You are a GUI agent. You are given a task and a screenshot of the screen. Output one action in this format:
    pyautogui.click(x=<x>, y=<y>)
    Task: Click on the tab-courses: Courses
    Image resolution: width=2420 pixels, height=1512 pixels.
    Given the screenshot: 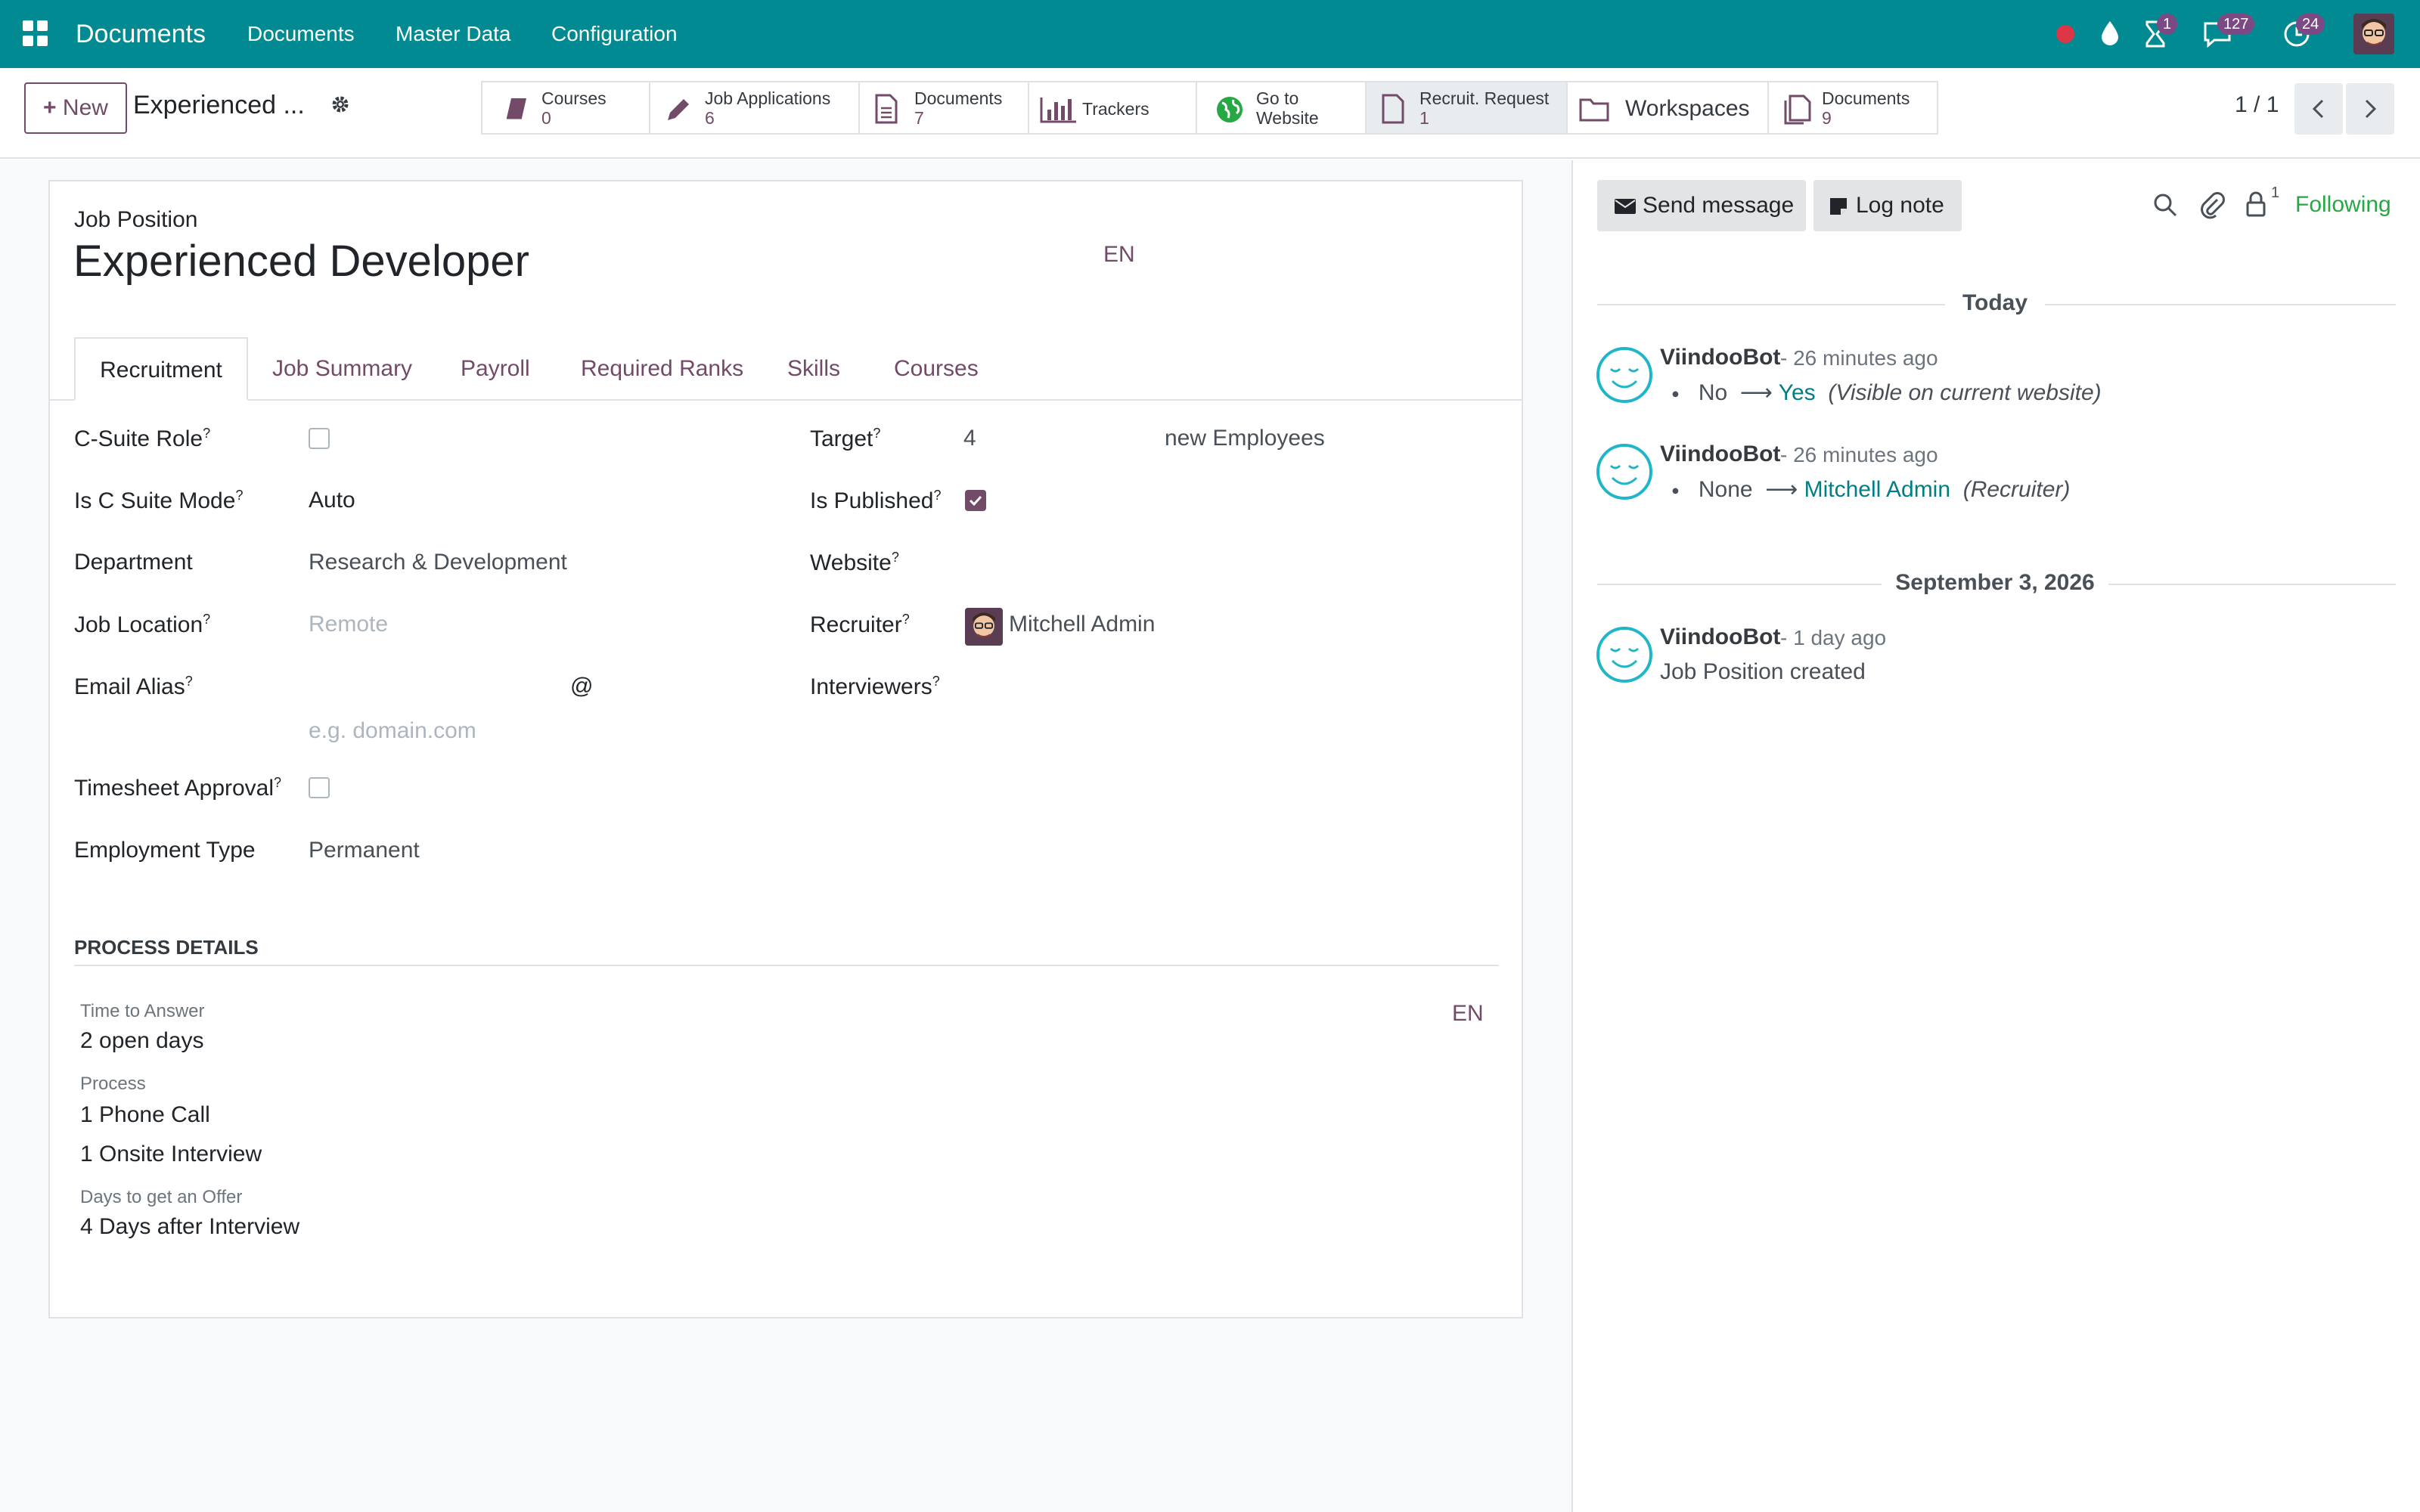 What is the action you would take?
    pyautogui.click(x=936, y=369)
    